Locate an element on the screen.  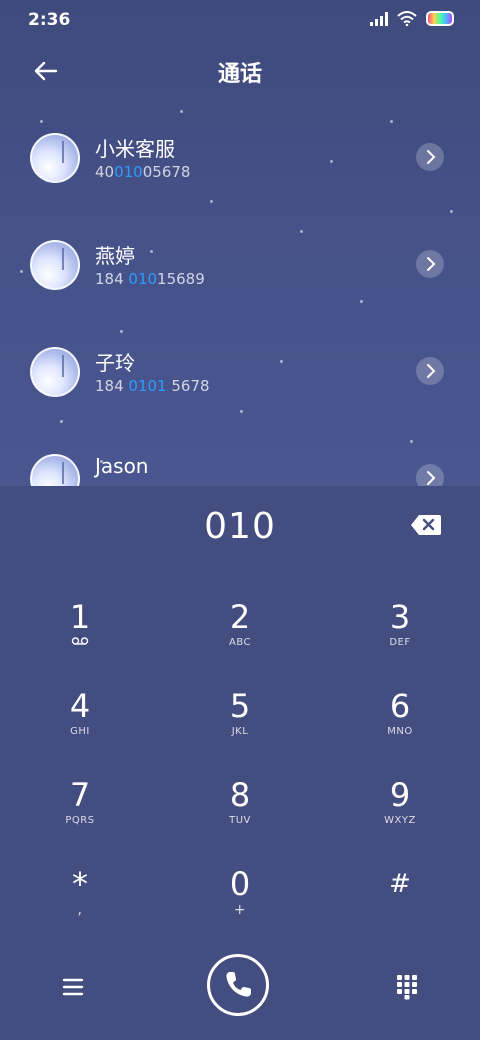
dialed-number: 010 is located at coordinates (240, 526).